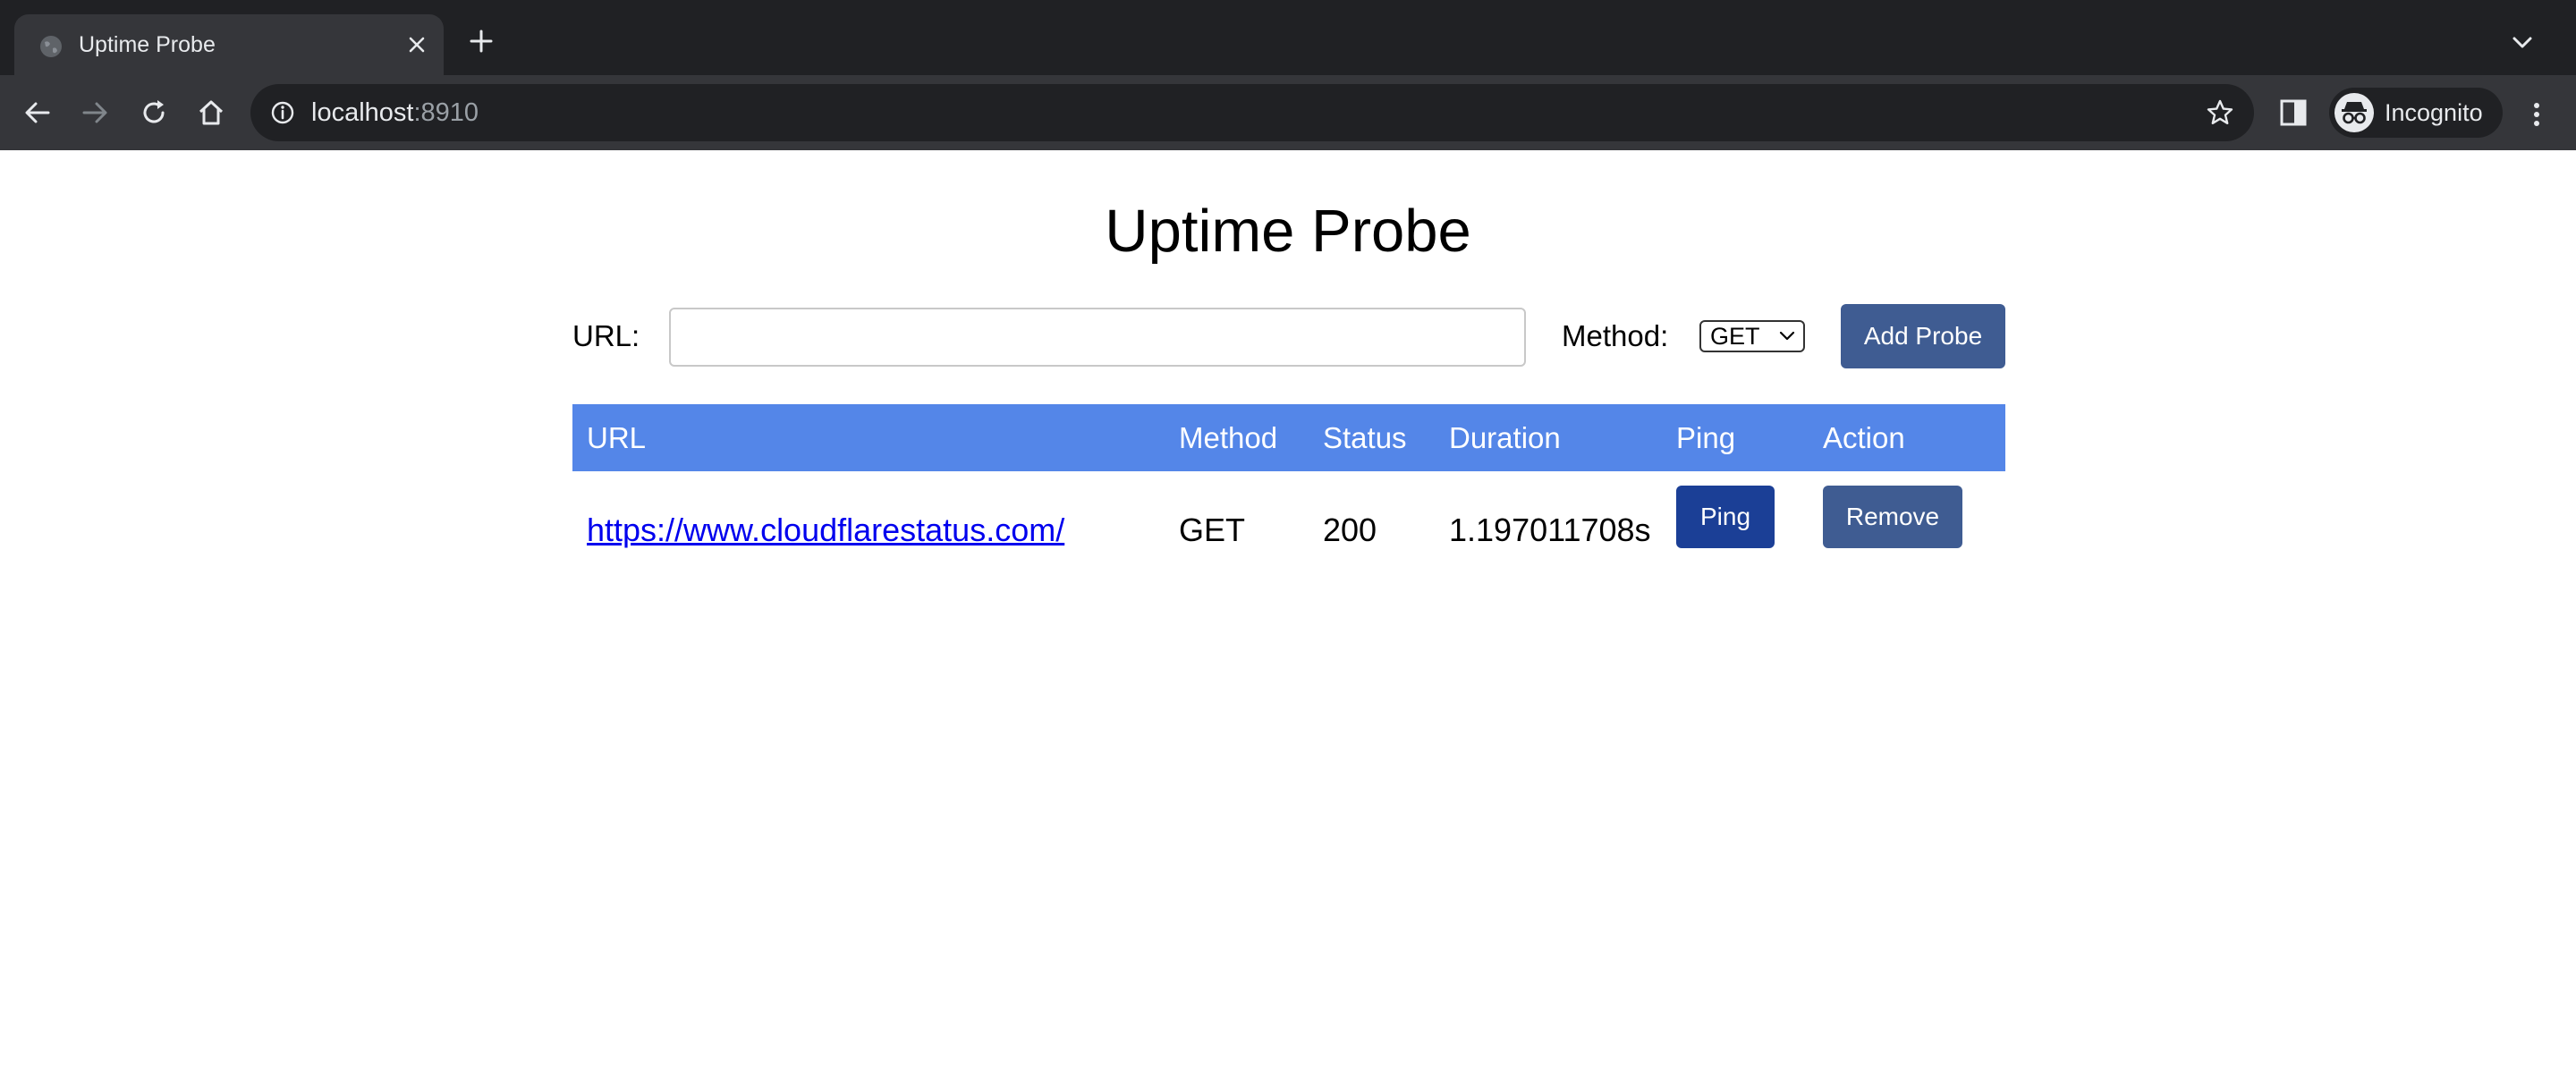 Image resolution: width=2576 pixels, height=1091 pixels. I want to click on method-select: GET, so click(1752, 336).